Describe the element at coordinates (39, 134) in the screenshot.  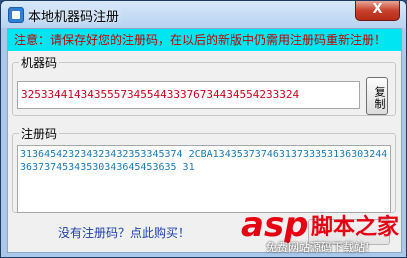
I see `registration-code-label: 注册码` at that location.